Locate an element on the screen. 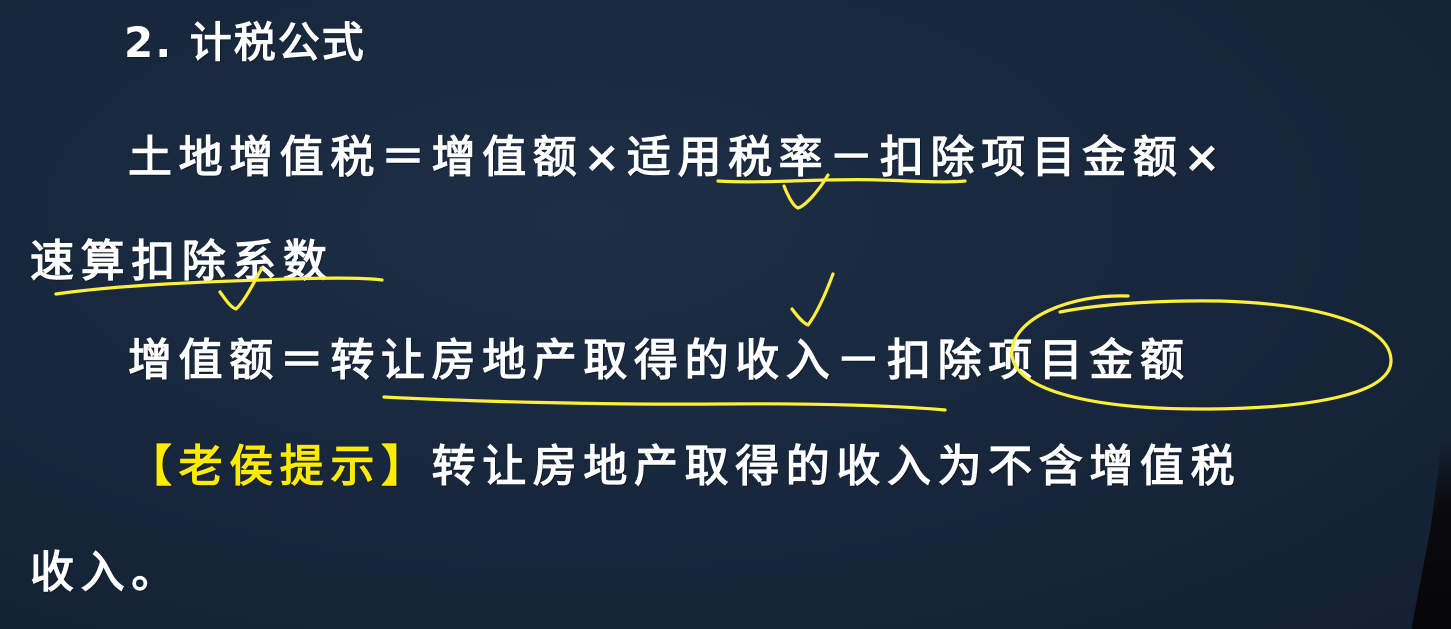 The image size is (1451, 629). tax-formula-line-1: 土地增值税＝增值额×适用税率－扣除项目金额× is located at coordinates (677, 157).